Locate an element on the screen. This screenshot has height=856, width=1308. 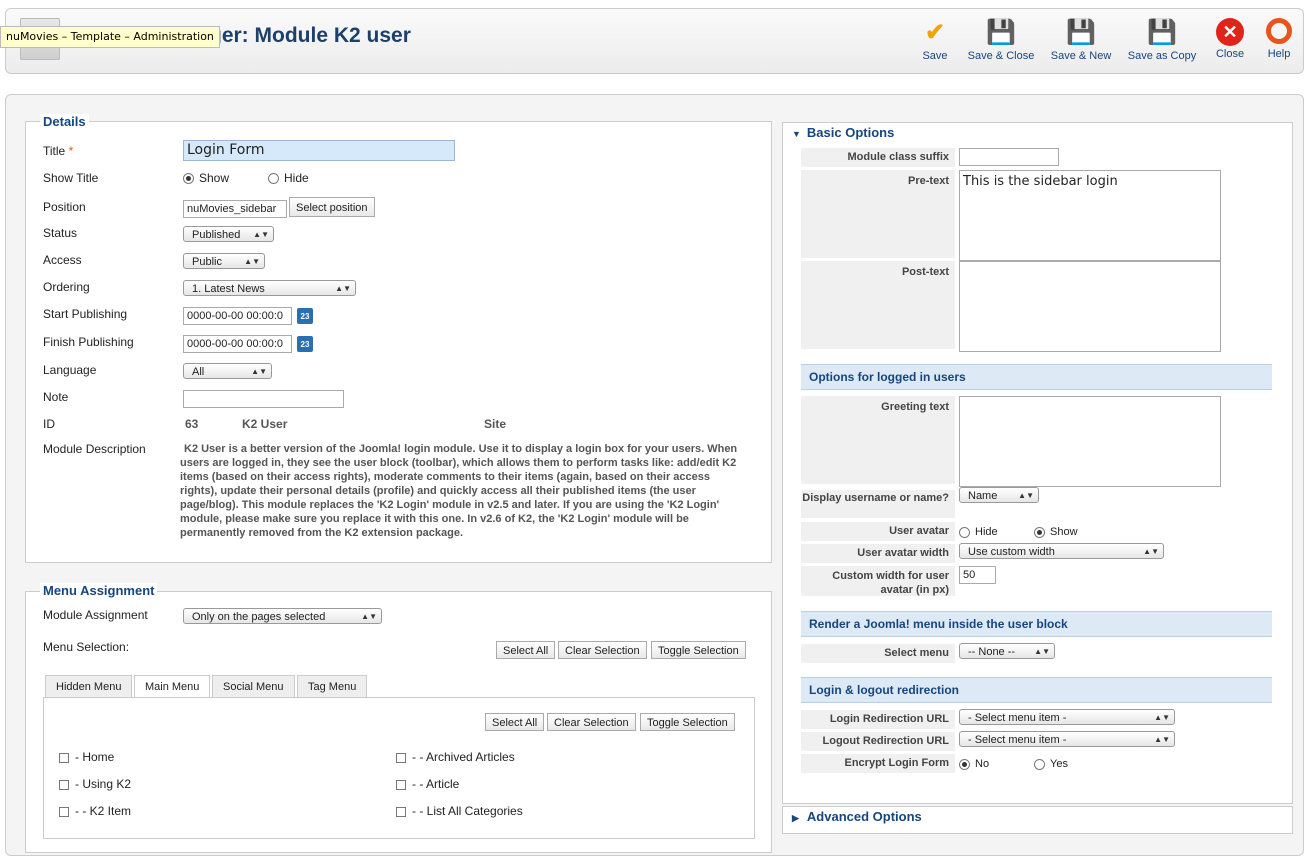
suffix-input is located at coordinates (1009, 157).